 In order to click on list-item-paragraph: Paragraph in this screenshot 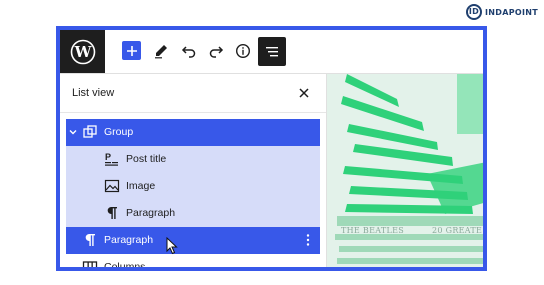, I will do `click(193, 213)`.